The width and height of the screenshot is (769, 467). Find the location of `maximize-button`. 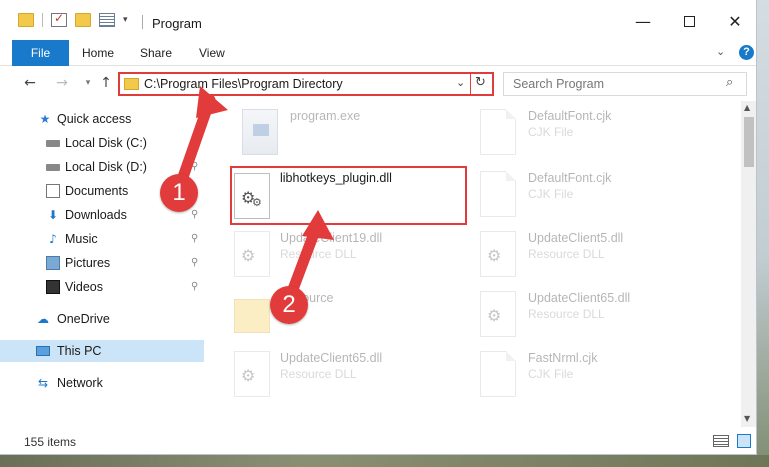

maximize-button is located at coordinates (689, 22).